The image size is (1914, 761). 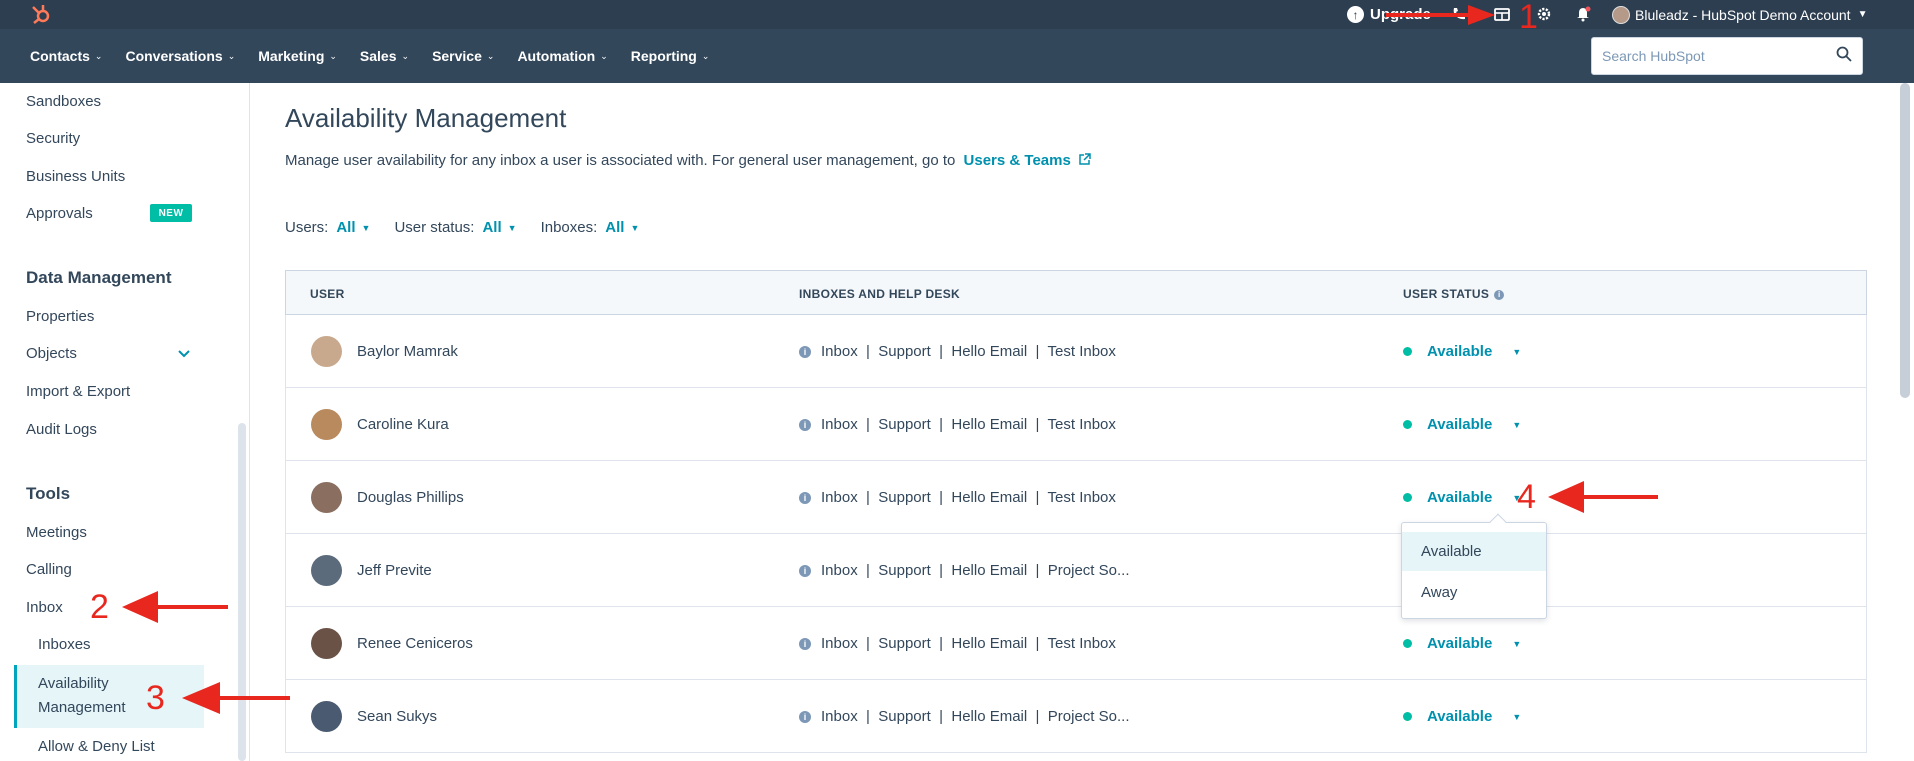 I want to click on annotation-number-3: 3, so click(x=155, y=698).